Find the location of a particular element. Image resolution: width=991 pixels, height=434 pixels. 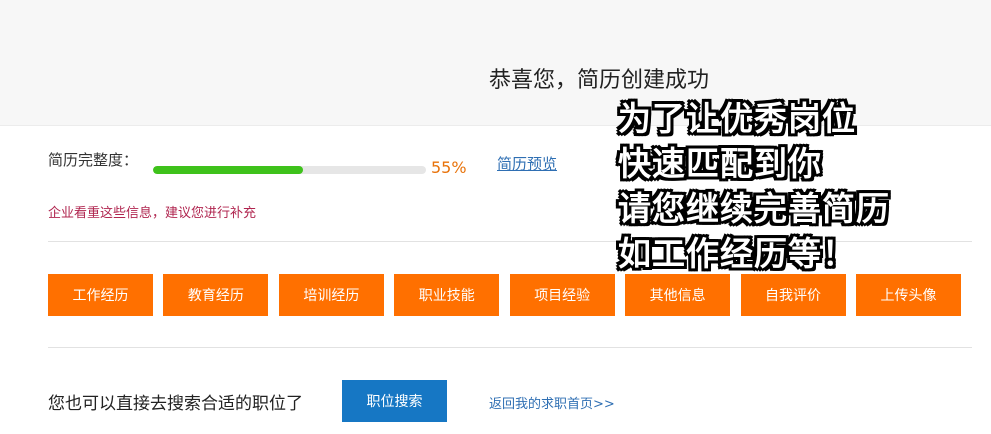

section-button-row: 工作经历 教育经历 培训经历 职业技能 项目经验 其他信息 自我评价 上传头像 is located at coordinates (504, 295).